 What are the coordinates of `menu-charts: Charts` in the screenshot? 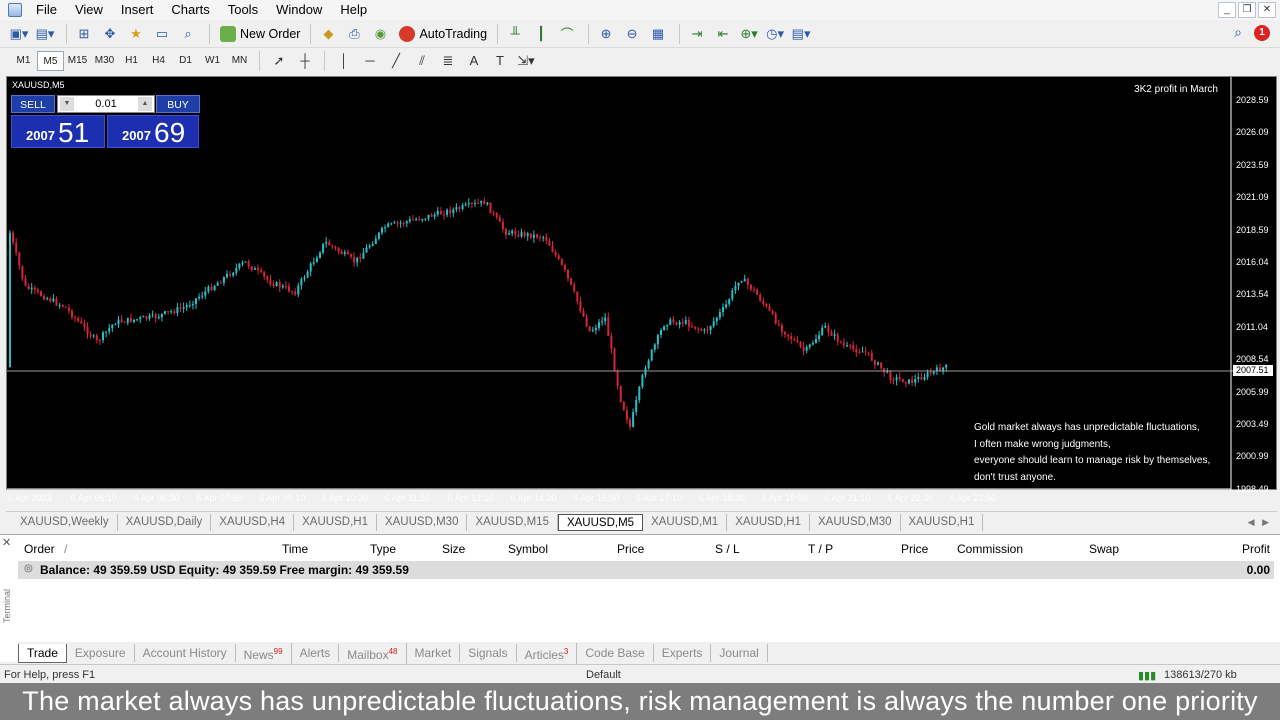 It's located at (191, 10).